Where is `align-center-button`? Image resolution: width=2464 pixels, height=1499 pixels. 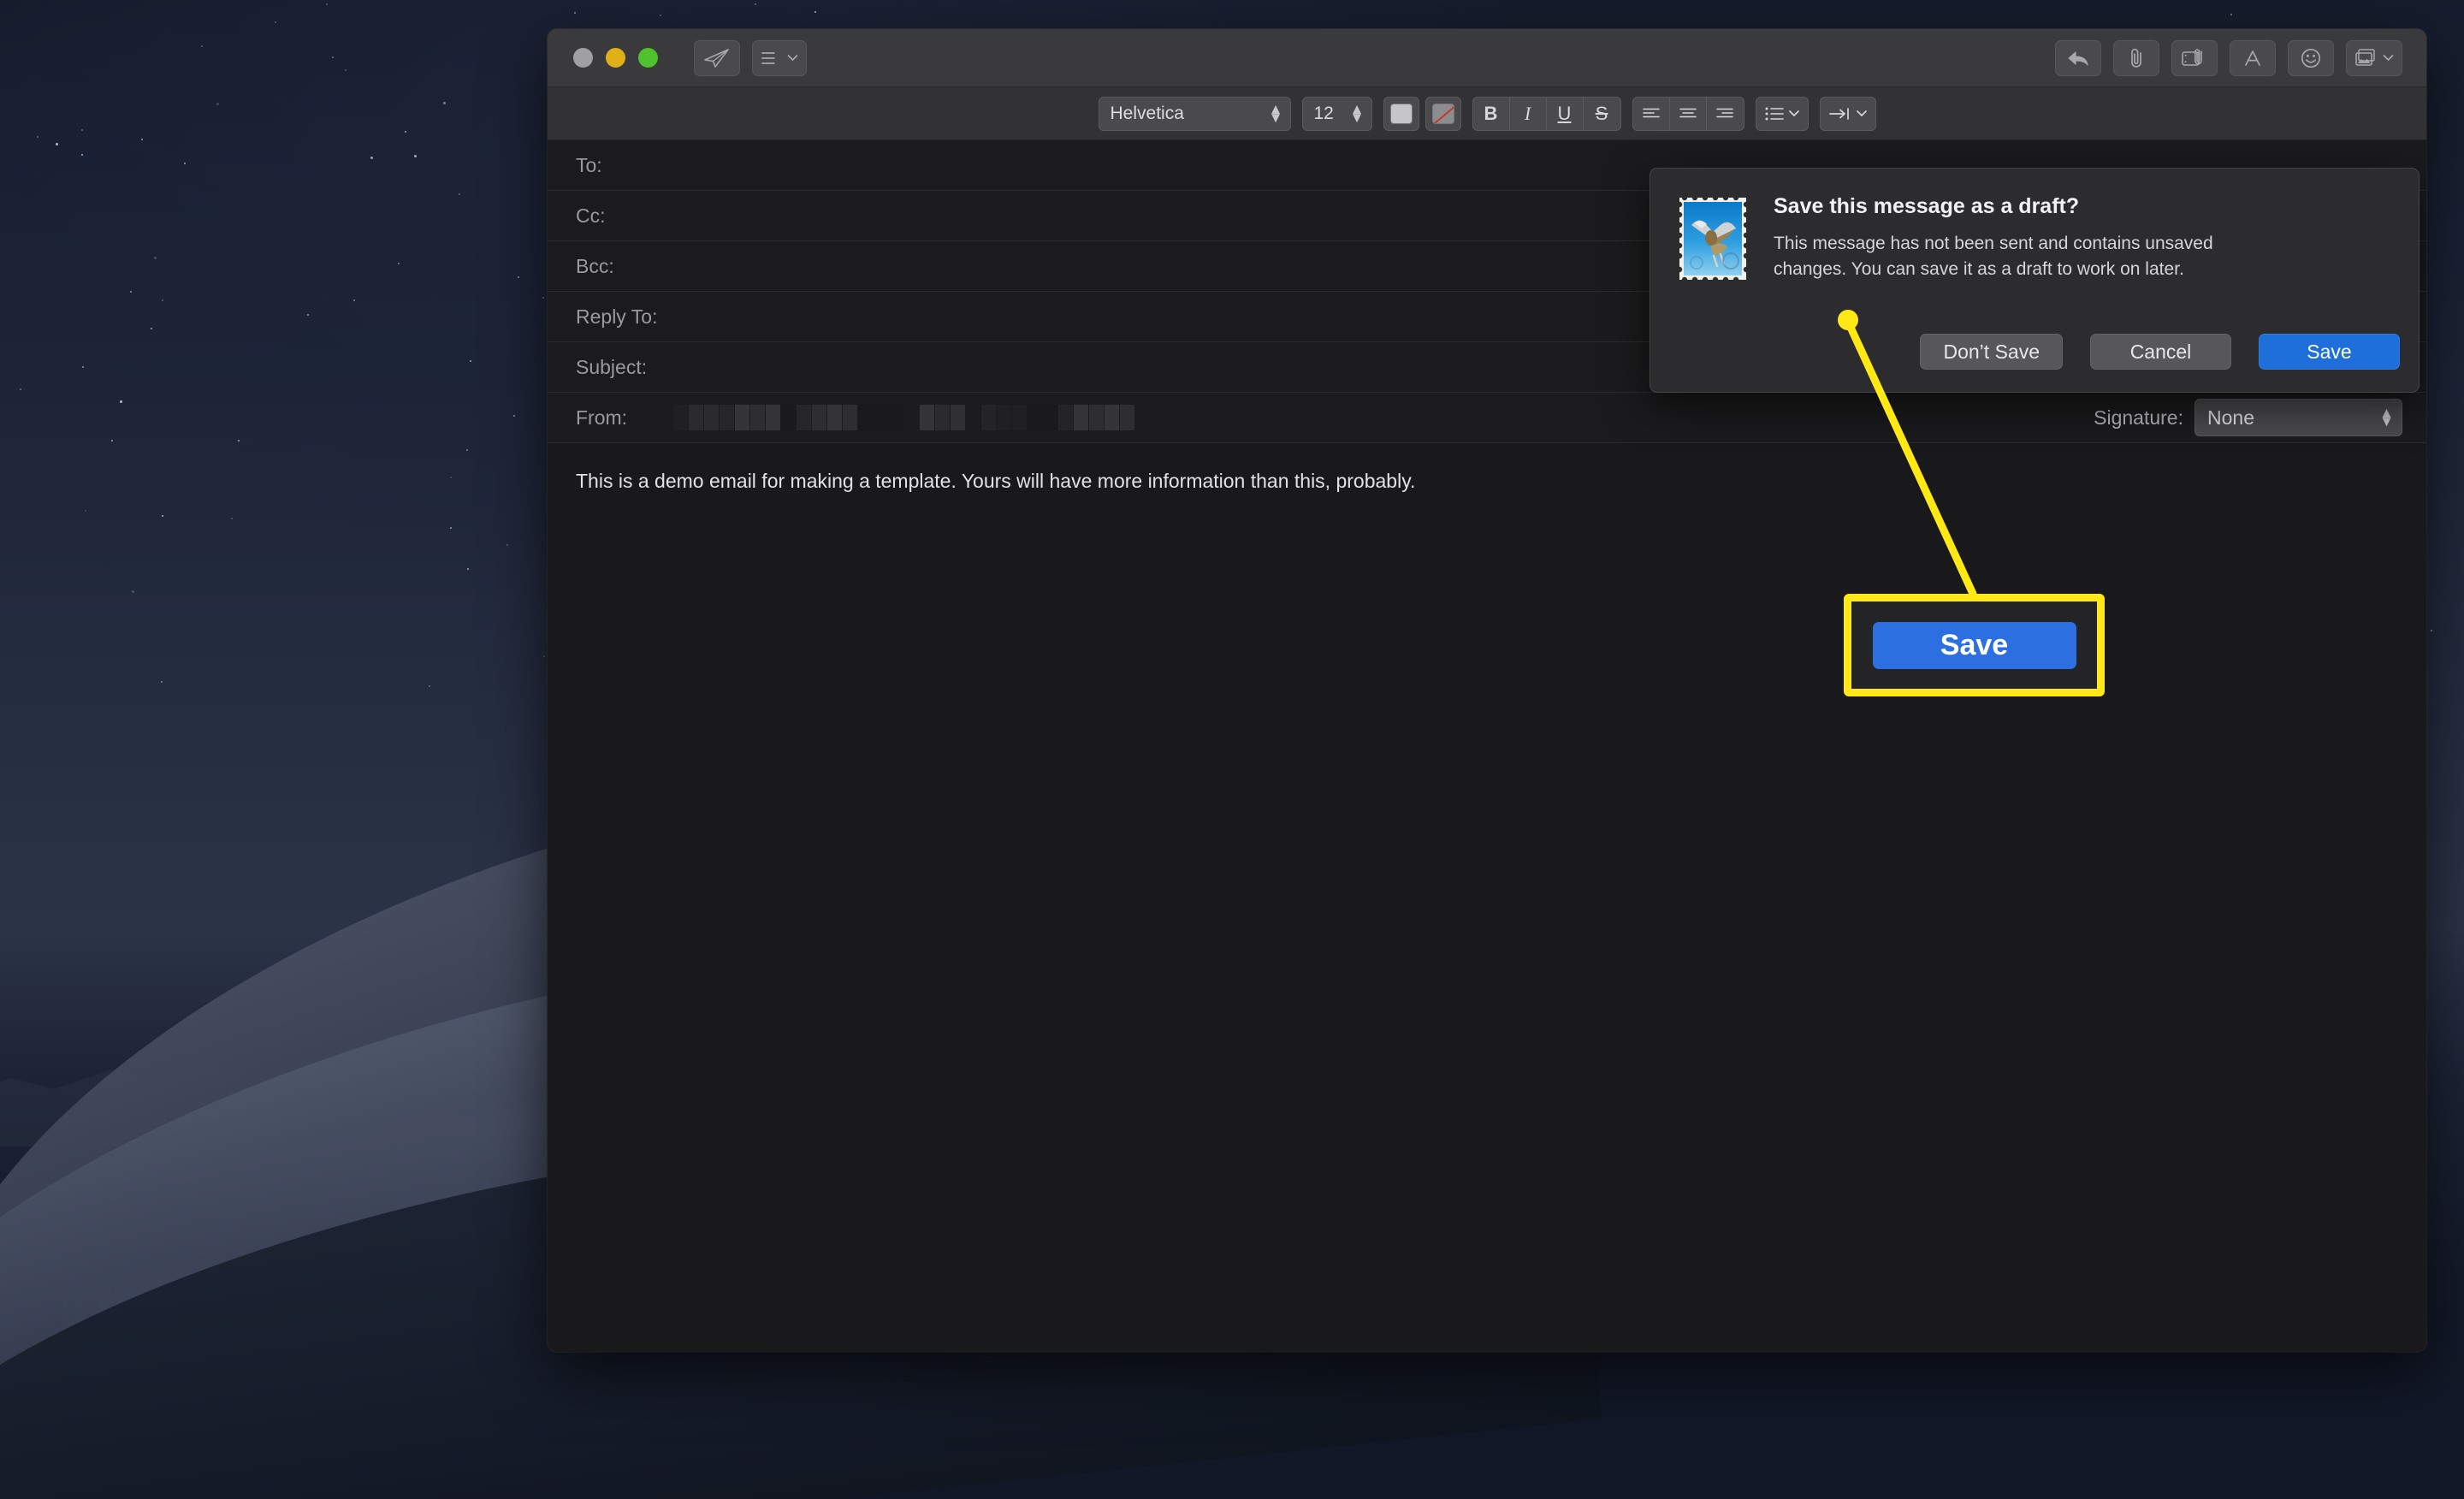 align-center-button is located at coordinates (1688, 114).